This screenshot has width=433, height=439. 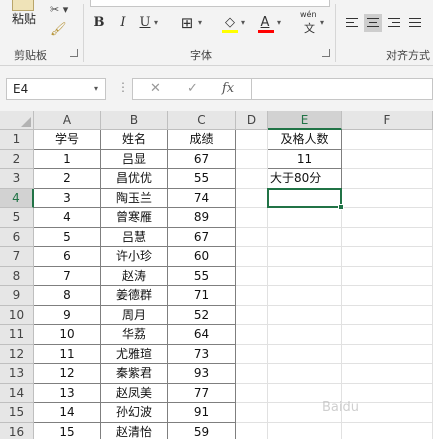 I want to click on cell-b16: 赵清怡, so click(x=134, y=431).